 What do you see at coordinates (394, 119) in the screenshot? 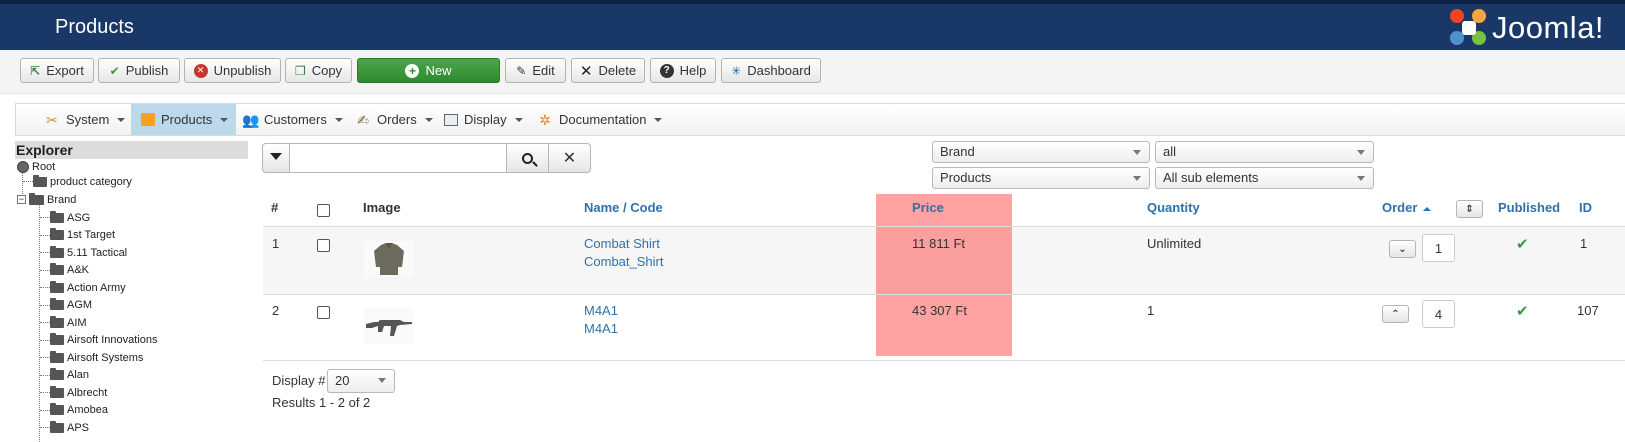
I see `menu-orders: ✍ Orders` at bounding box center [394, 119].